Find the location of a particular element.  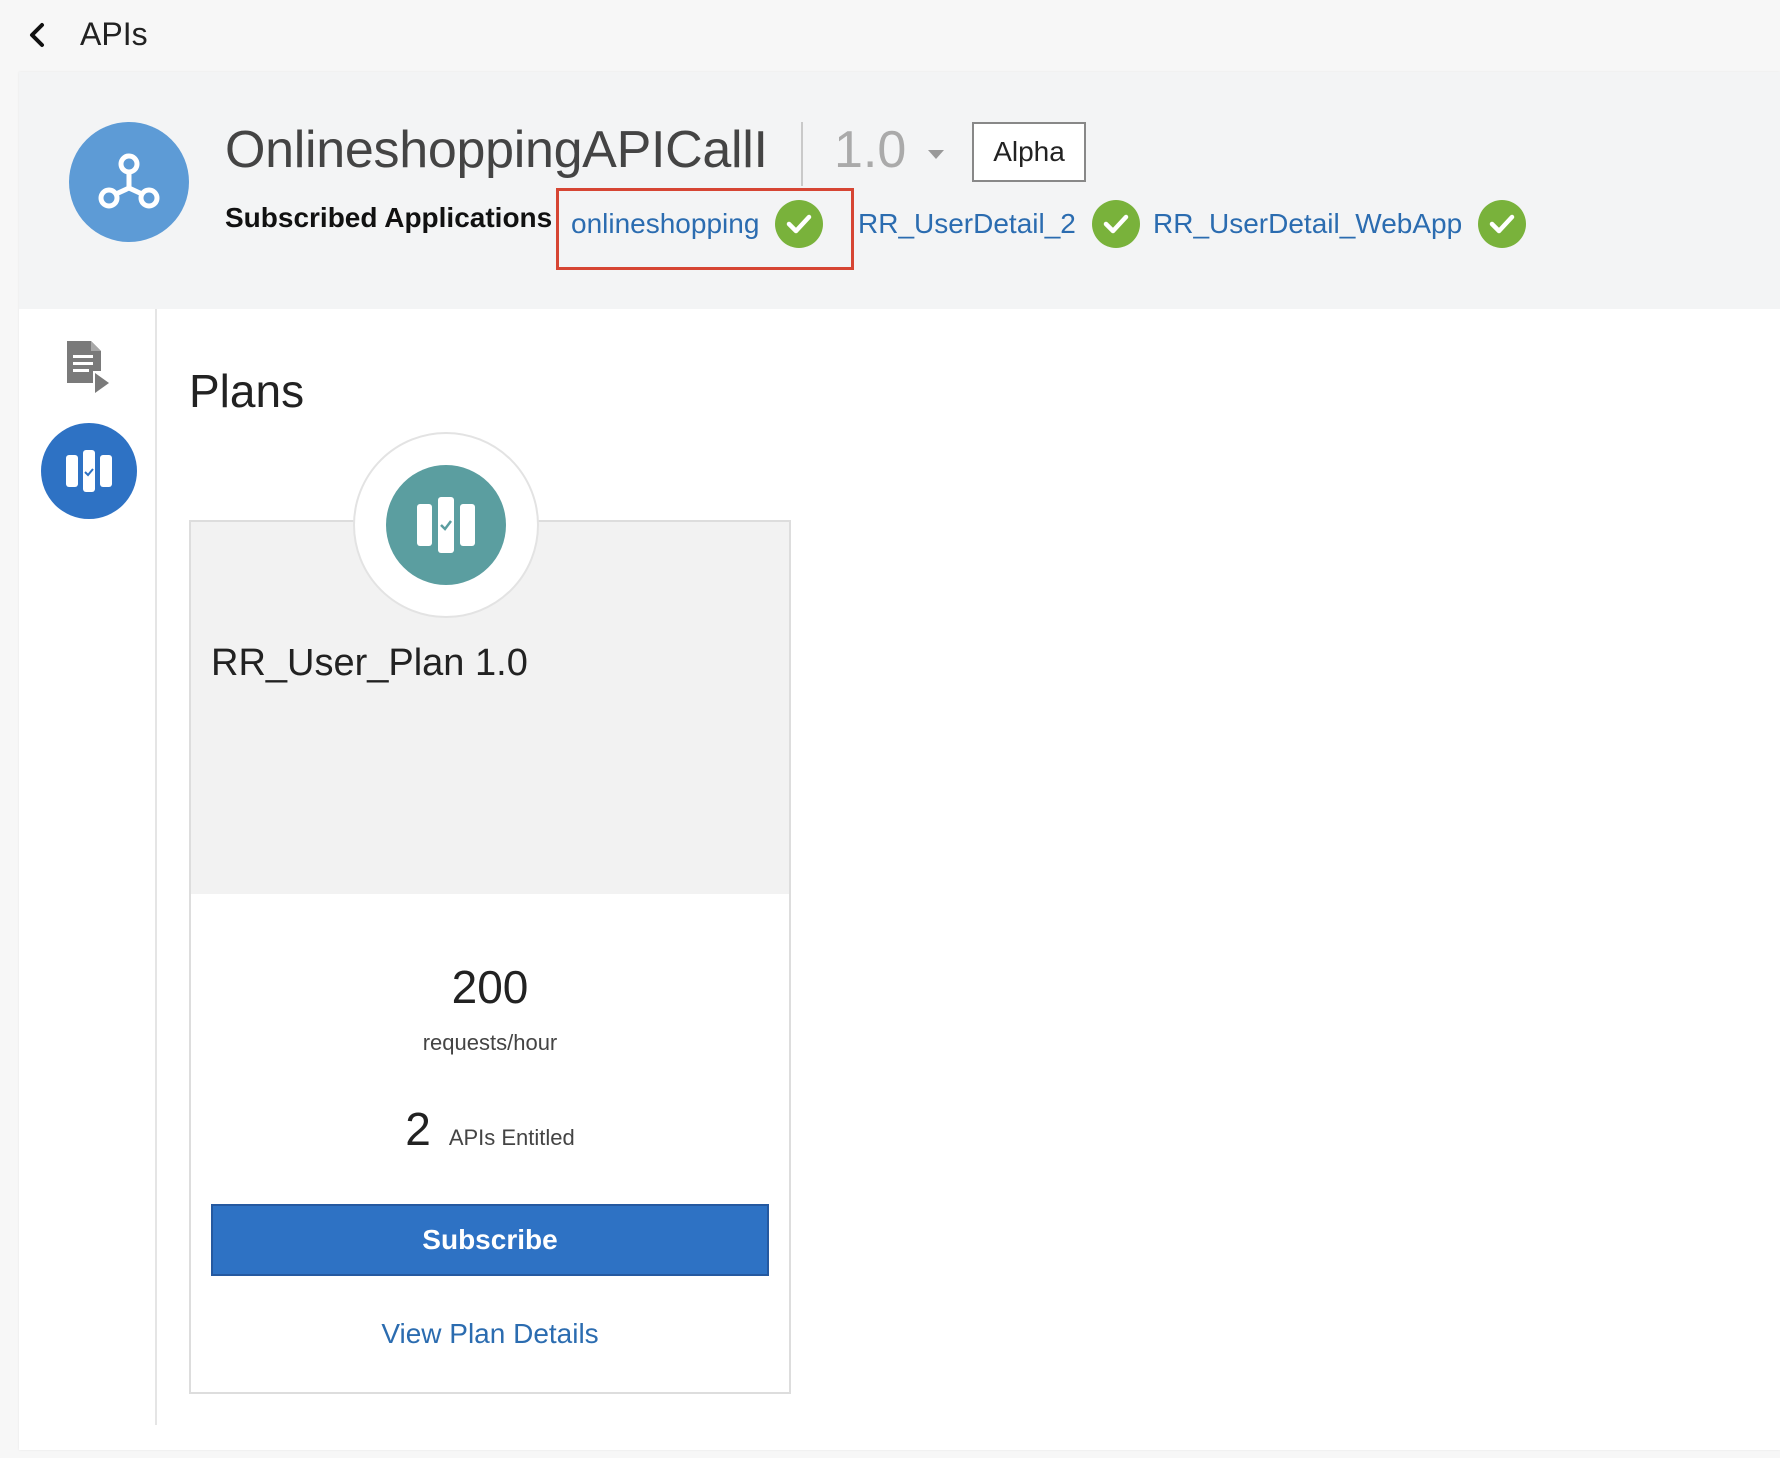

side-nav is located at coordinates (88, 867).